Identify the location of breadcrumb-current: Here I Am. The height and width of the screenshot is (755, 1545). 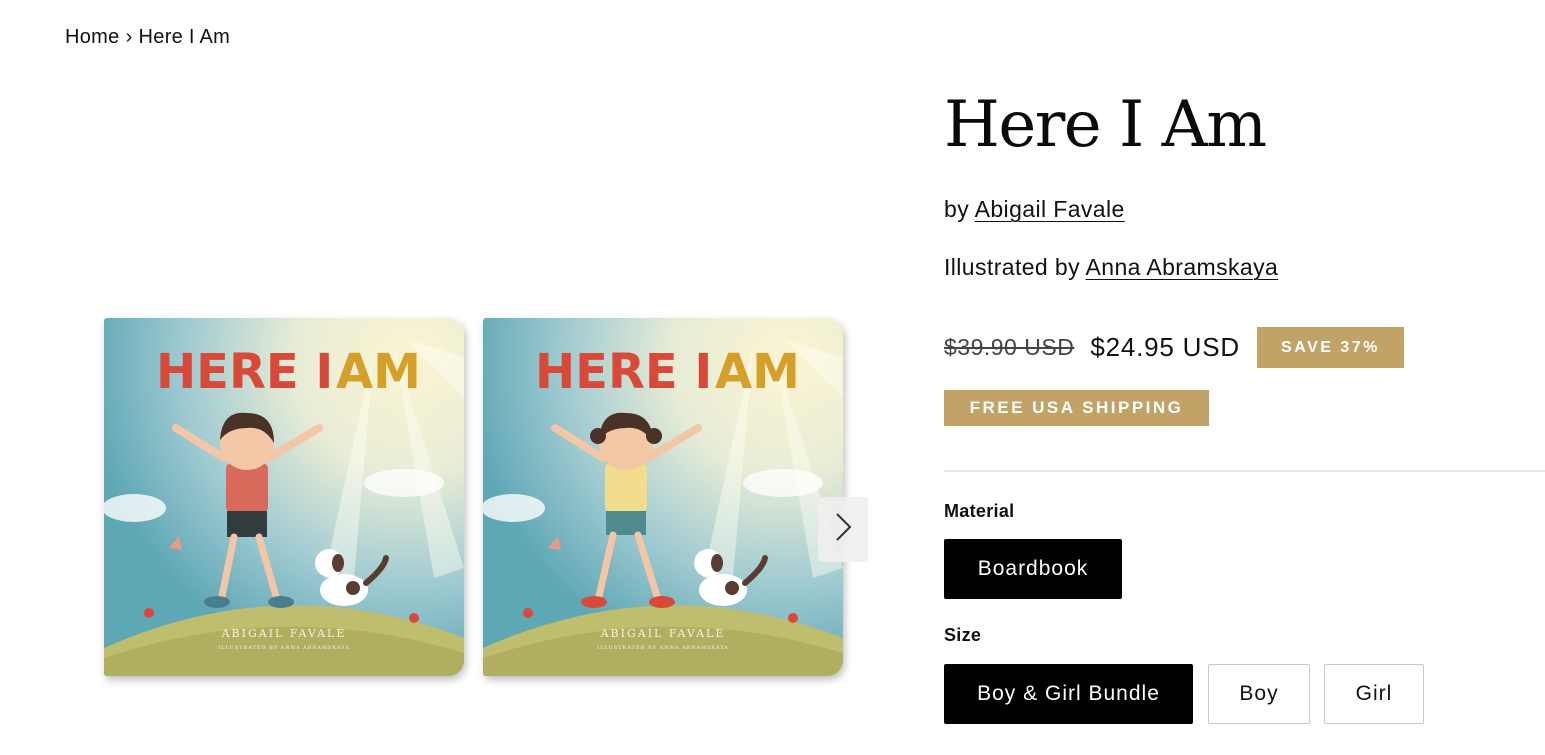
(184, 37).